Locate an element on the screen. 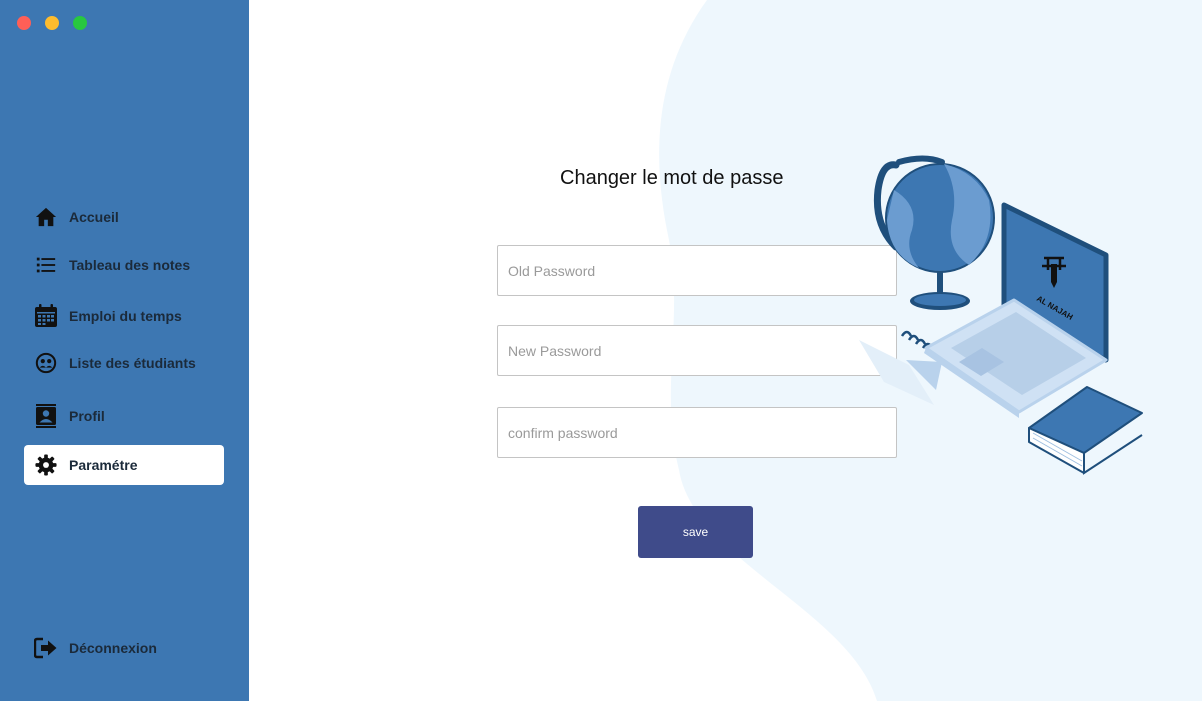  sidebar-item-label: Tableau des notes is located at coordinates (130, 265).